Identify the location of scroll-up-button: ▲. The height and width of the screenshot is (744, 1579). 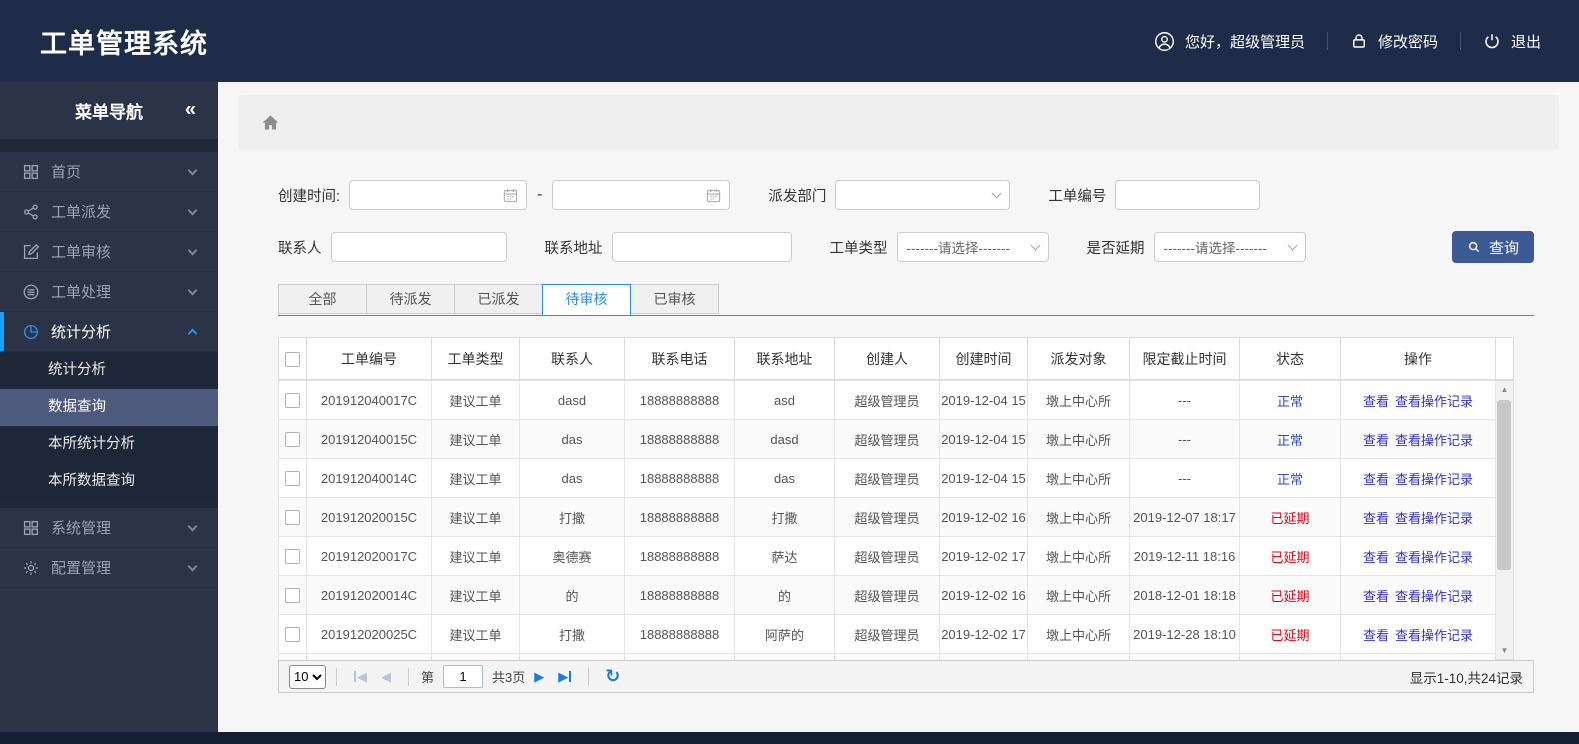
(1504, 389).